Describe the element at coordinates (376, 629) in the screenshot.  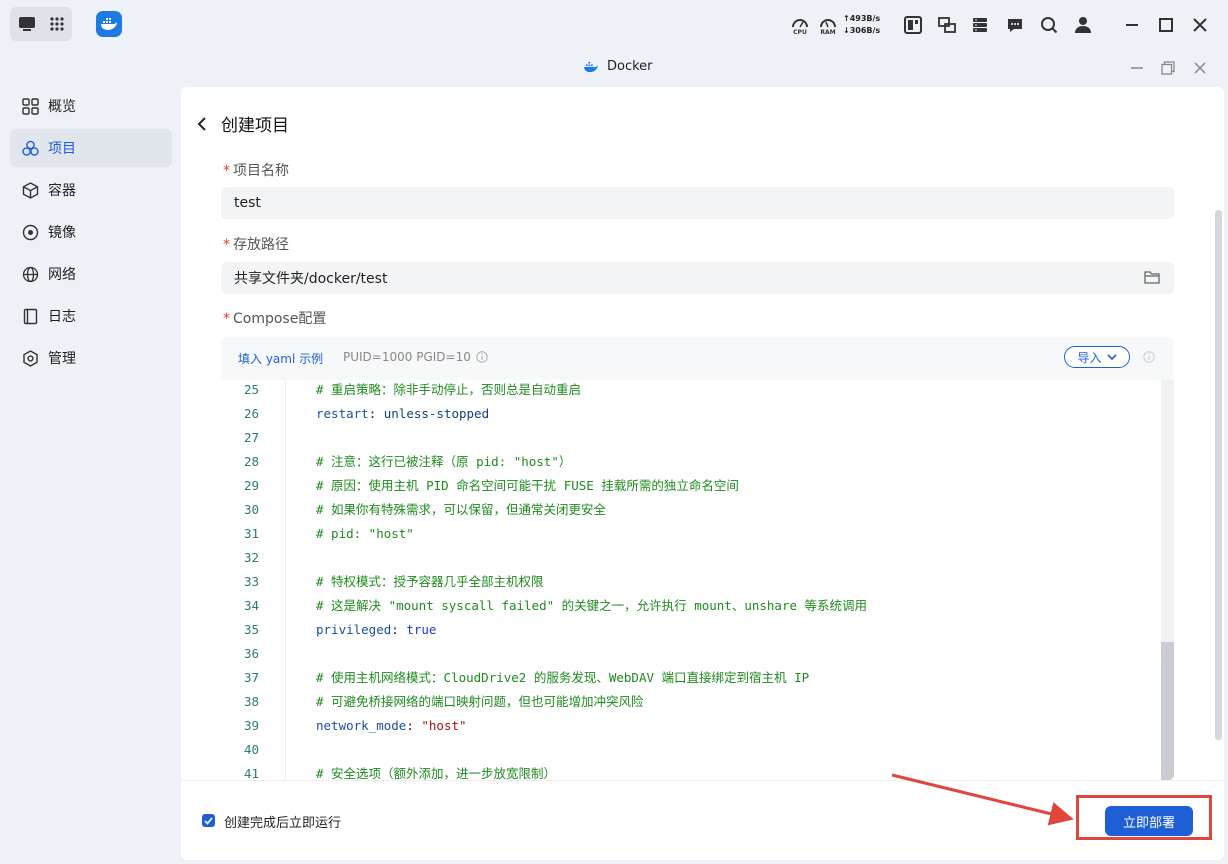
I see `line-text: privileged: true` at that location.